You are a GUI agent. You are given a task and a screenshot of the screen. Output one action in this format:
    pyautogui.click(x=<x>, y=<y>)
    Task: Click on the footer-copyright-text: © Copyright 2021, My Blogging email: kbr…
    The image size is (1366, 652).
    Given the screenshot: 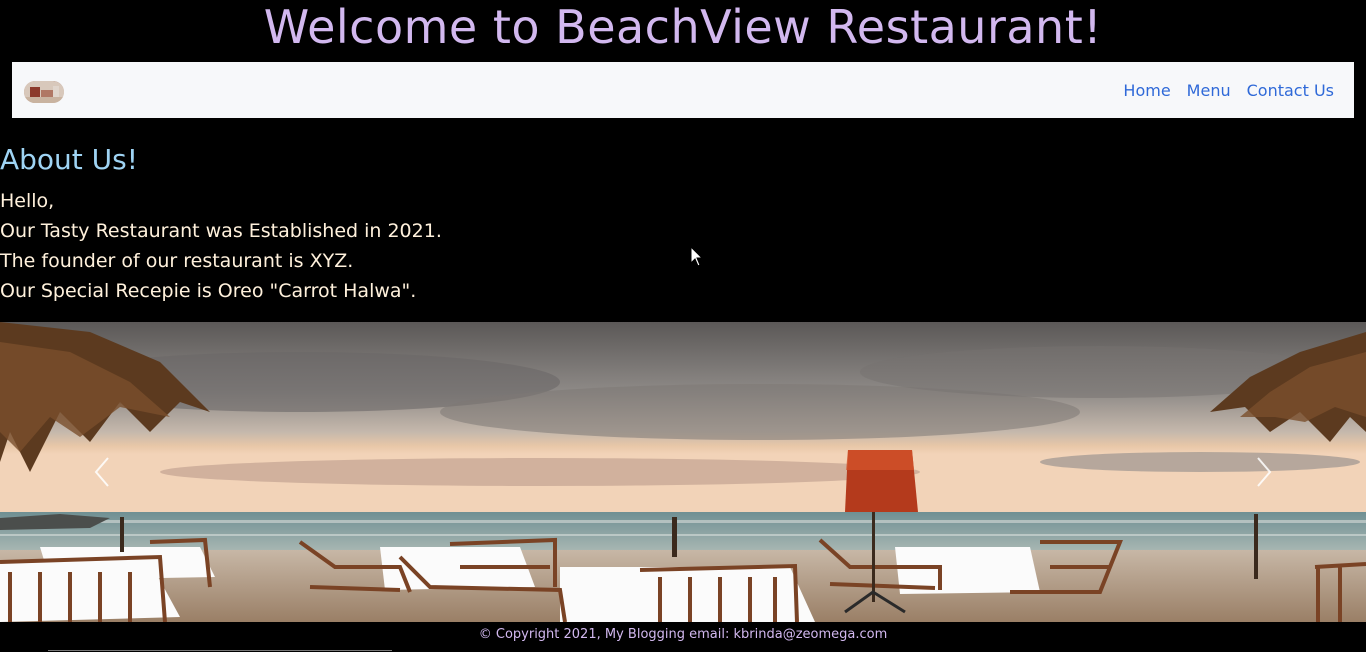 What is the action you would take?
    pyautogui.click(x=683, y=634)
    